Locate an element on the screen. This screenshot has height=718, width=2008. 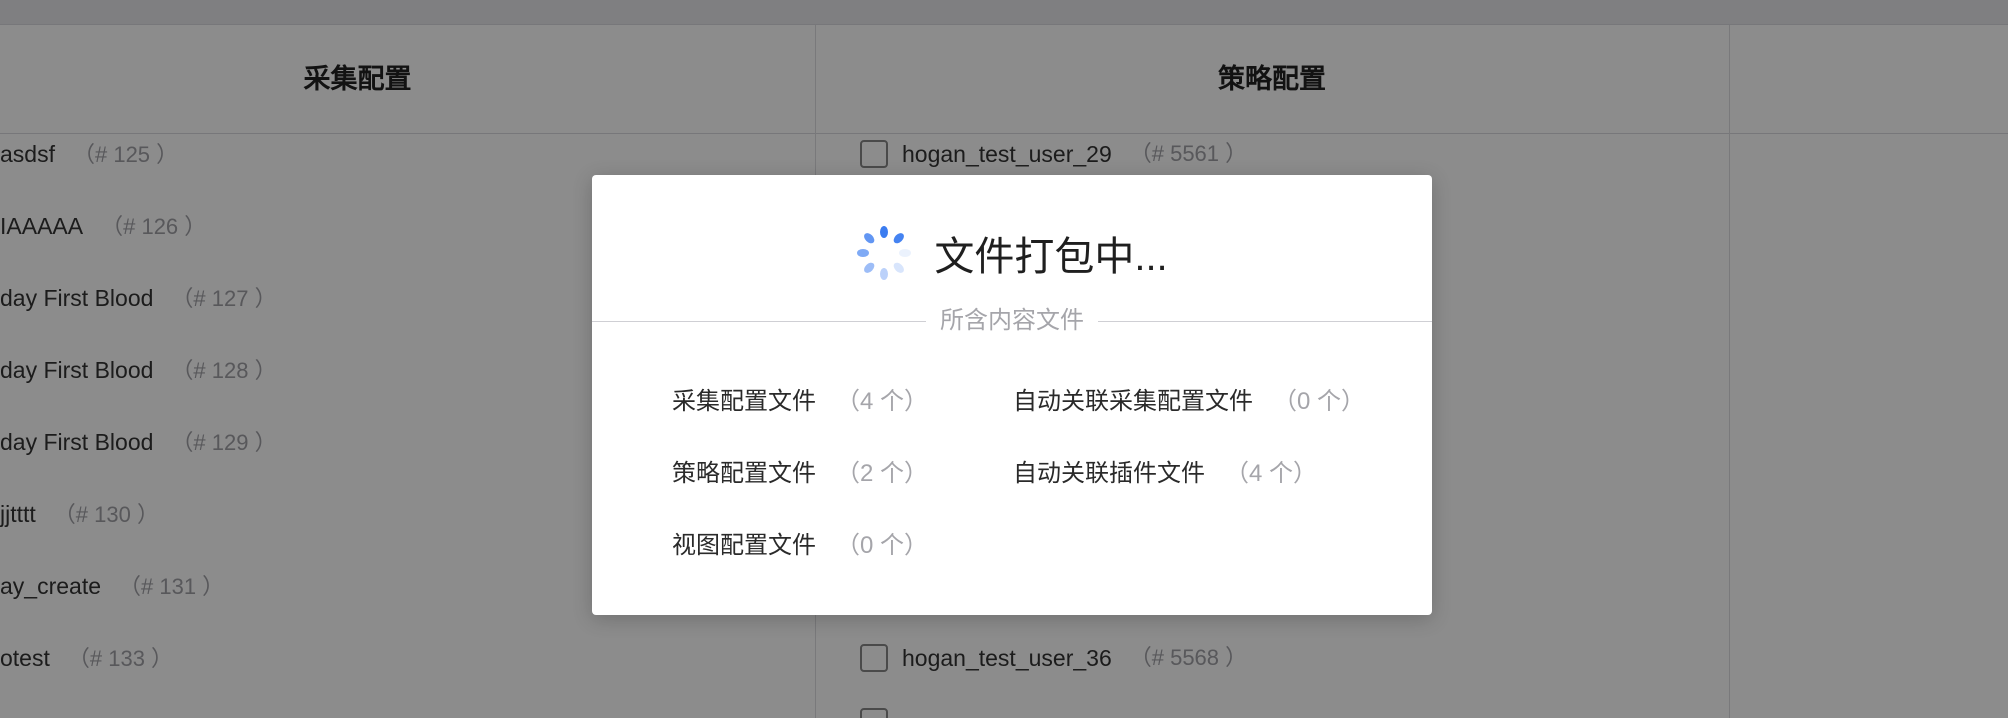
file-type-label: 自动关联插件文件 is located at coordinates (1109, 473).